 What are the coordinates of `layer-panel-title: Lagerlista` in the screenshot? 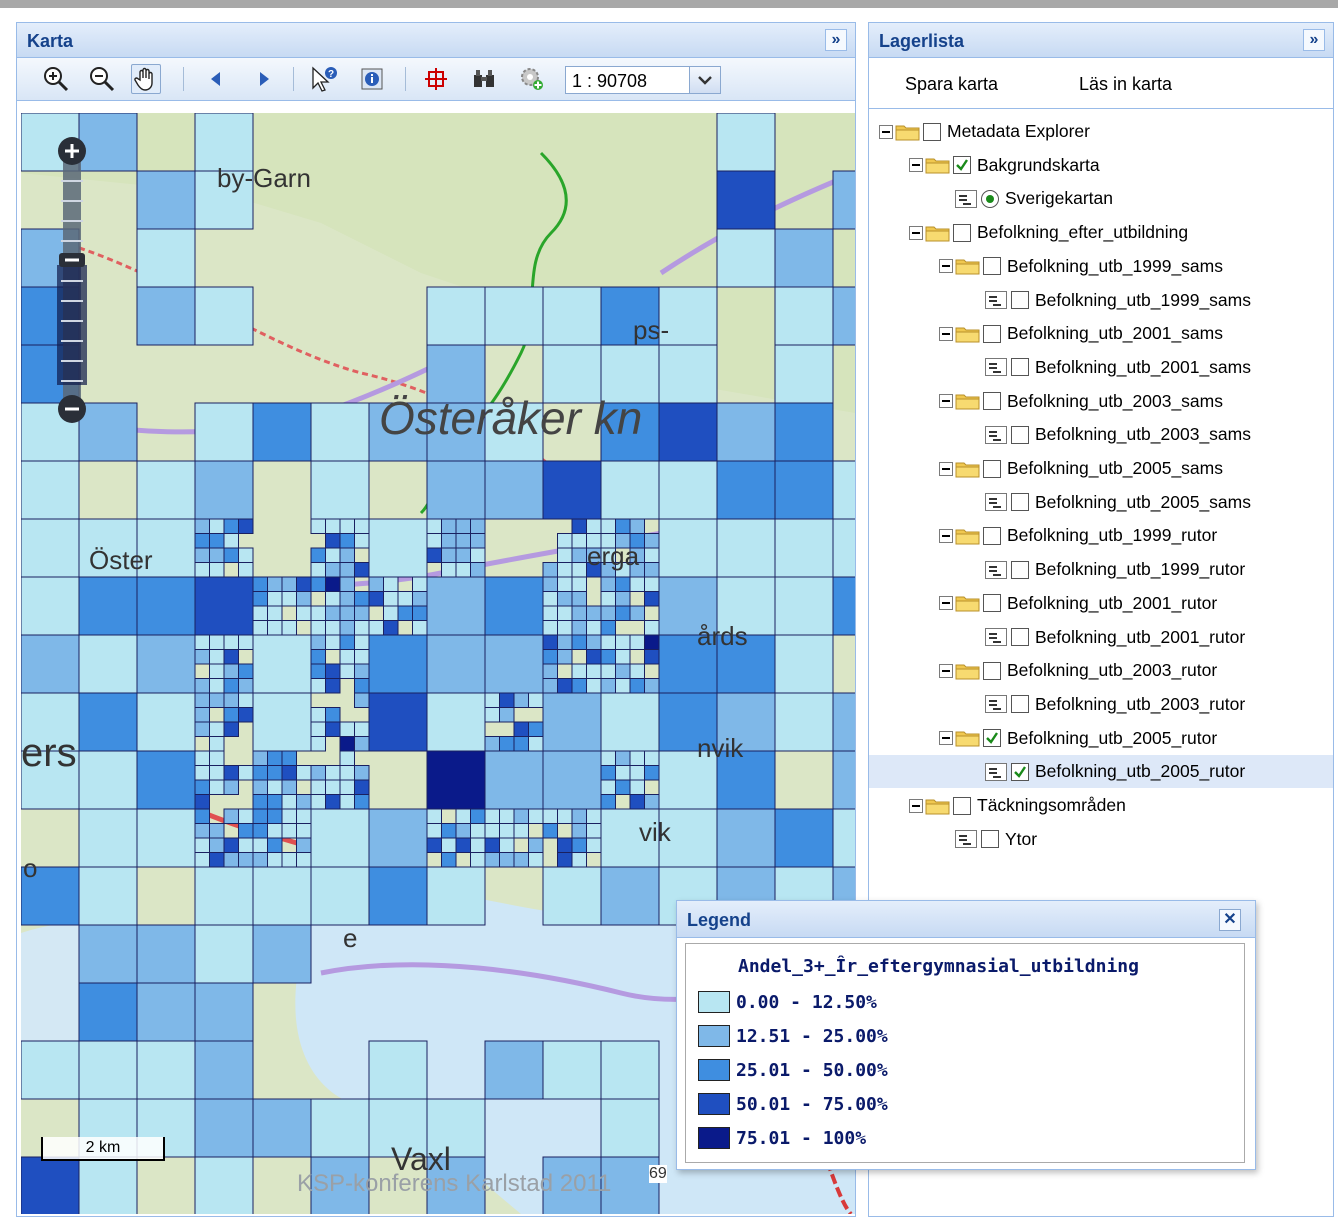 It's located at (922, 41).